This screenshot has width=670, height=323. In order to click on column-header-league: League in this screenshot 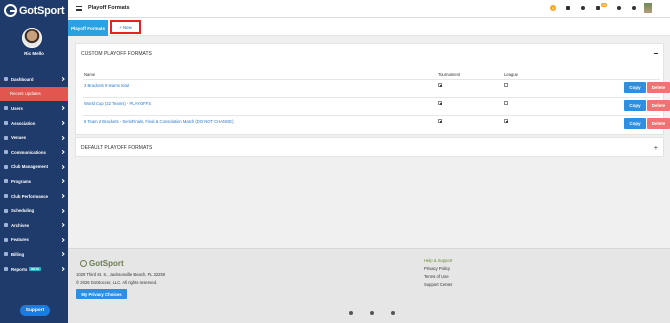, I will do `click(511, 74)`.